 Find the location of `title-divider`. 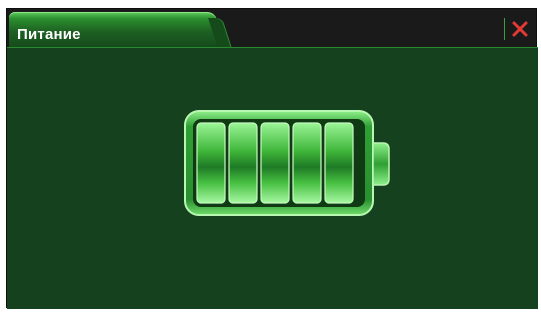

title-divider is located at coordinates (504, 29).